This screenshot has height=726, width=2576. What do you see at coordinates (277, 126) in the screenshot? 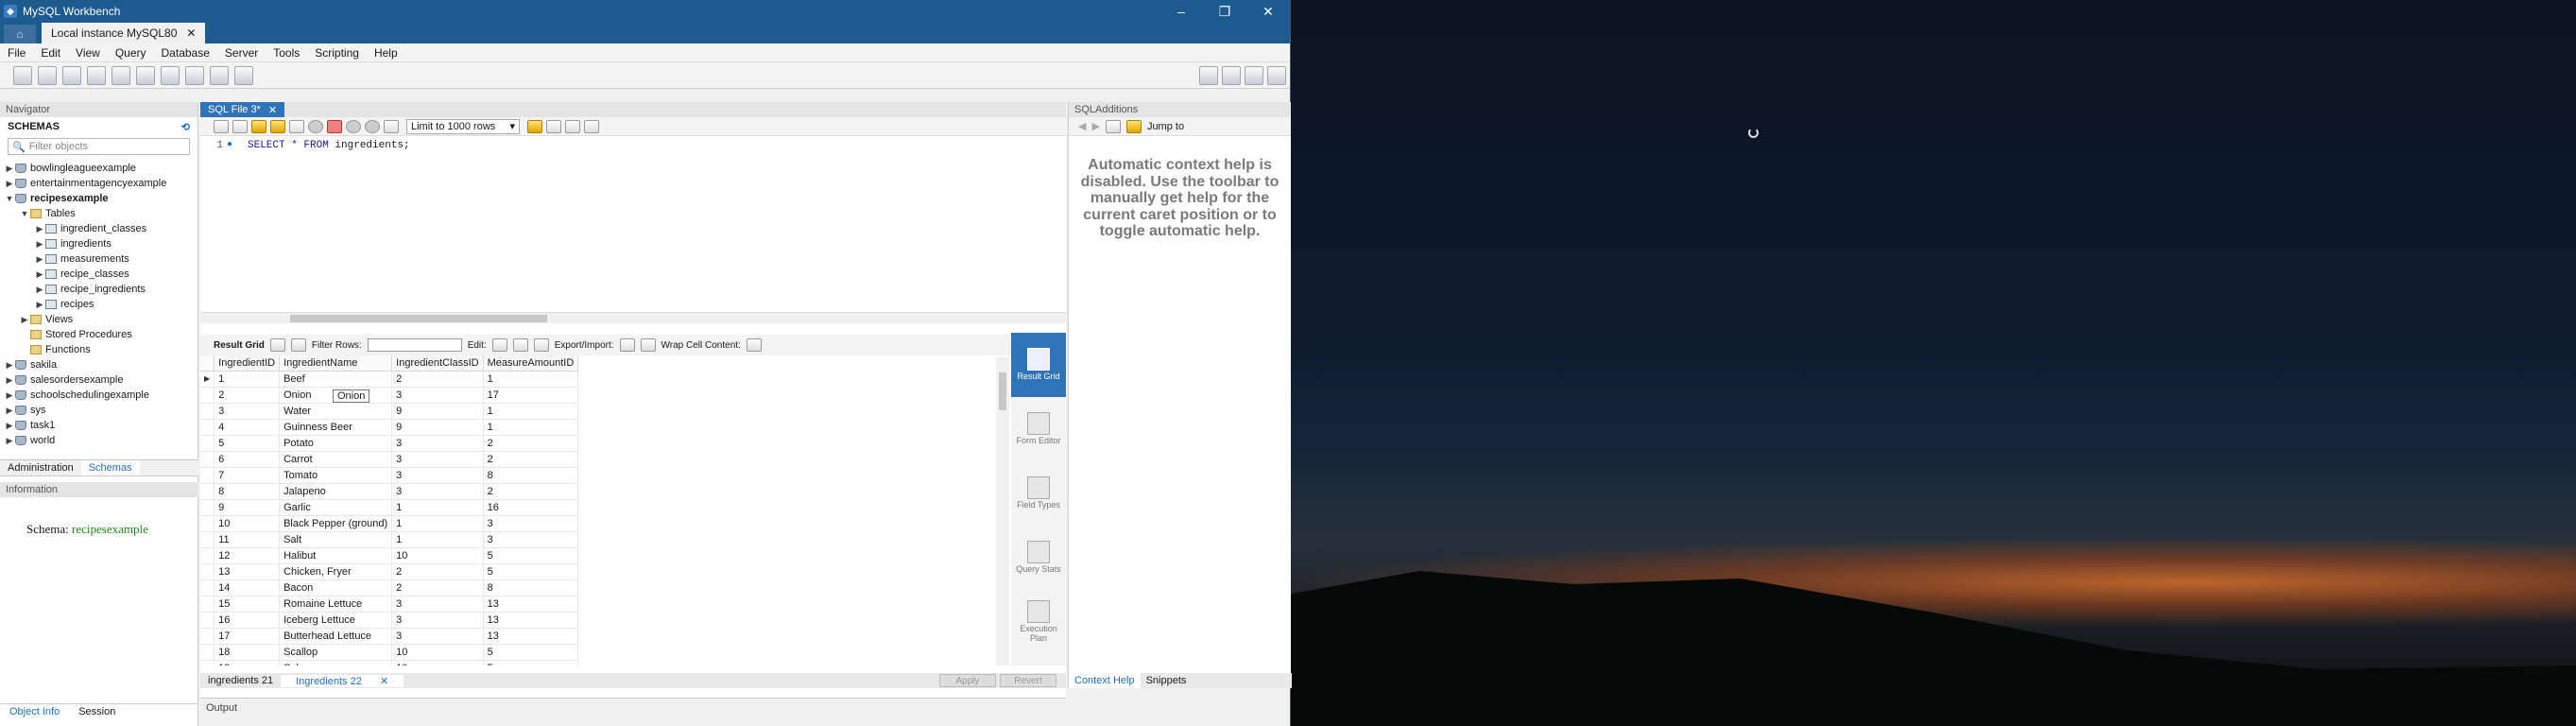
I see `execute-current-icon` at bounding box center [277, 126].